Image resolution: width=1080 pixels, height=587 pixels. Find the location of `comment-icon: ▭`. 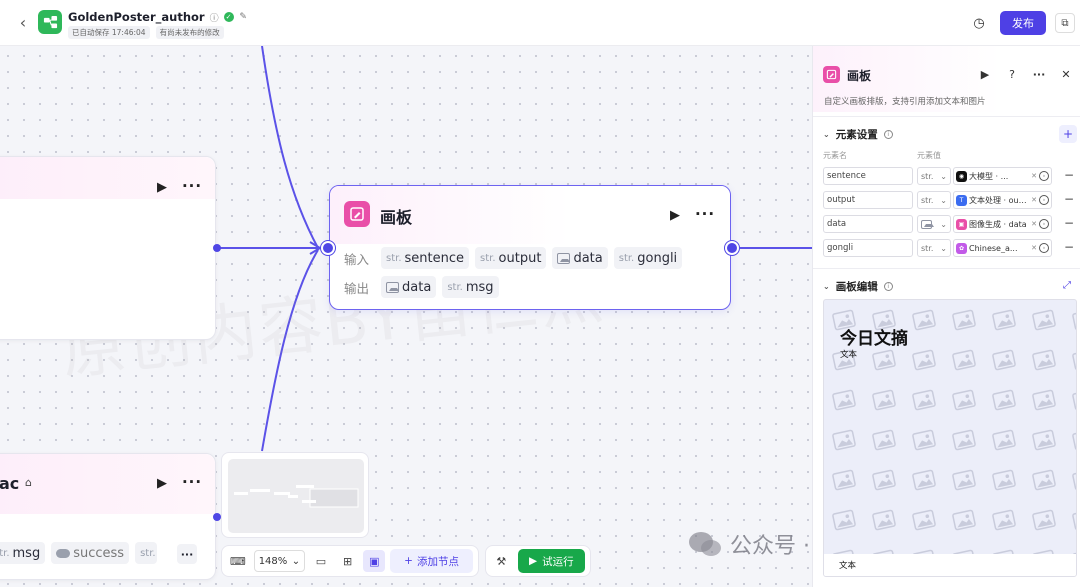

comment-icon: ▭ is located at coordinates (321, 561).